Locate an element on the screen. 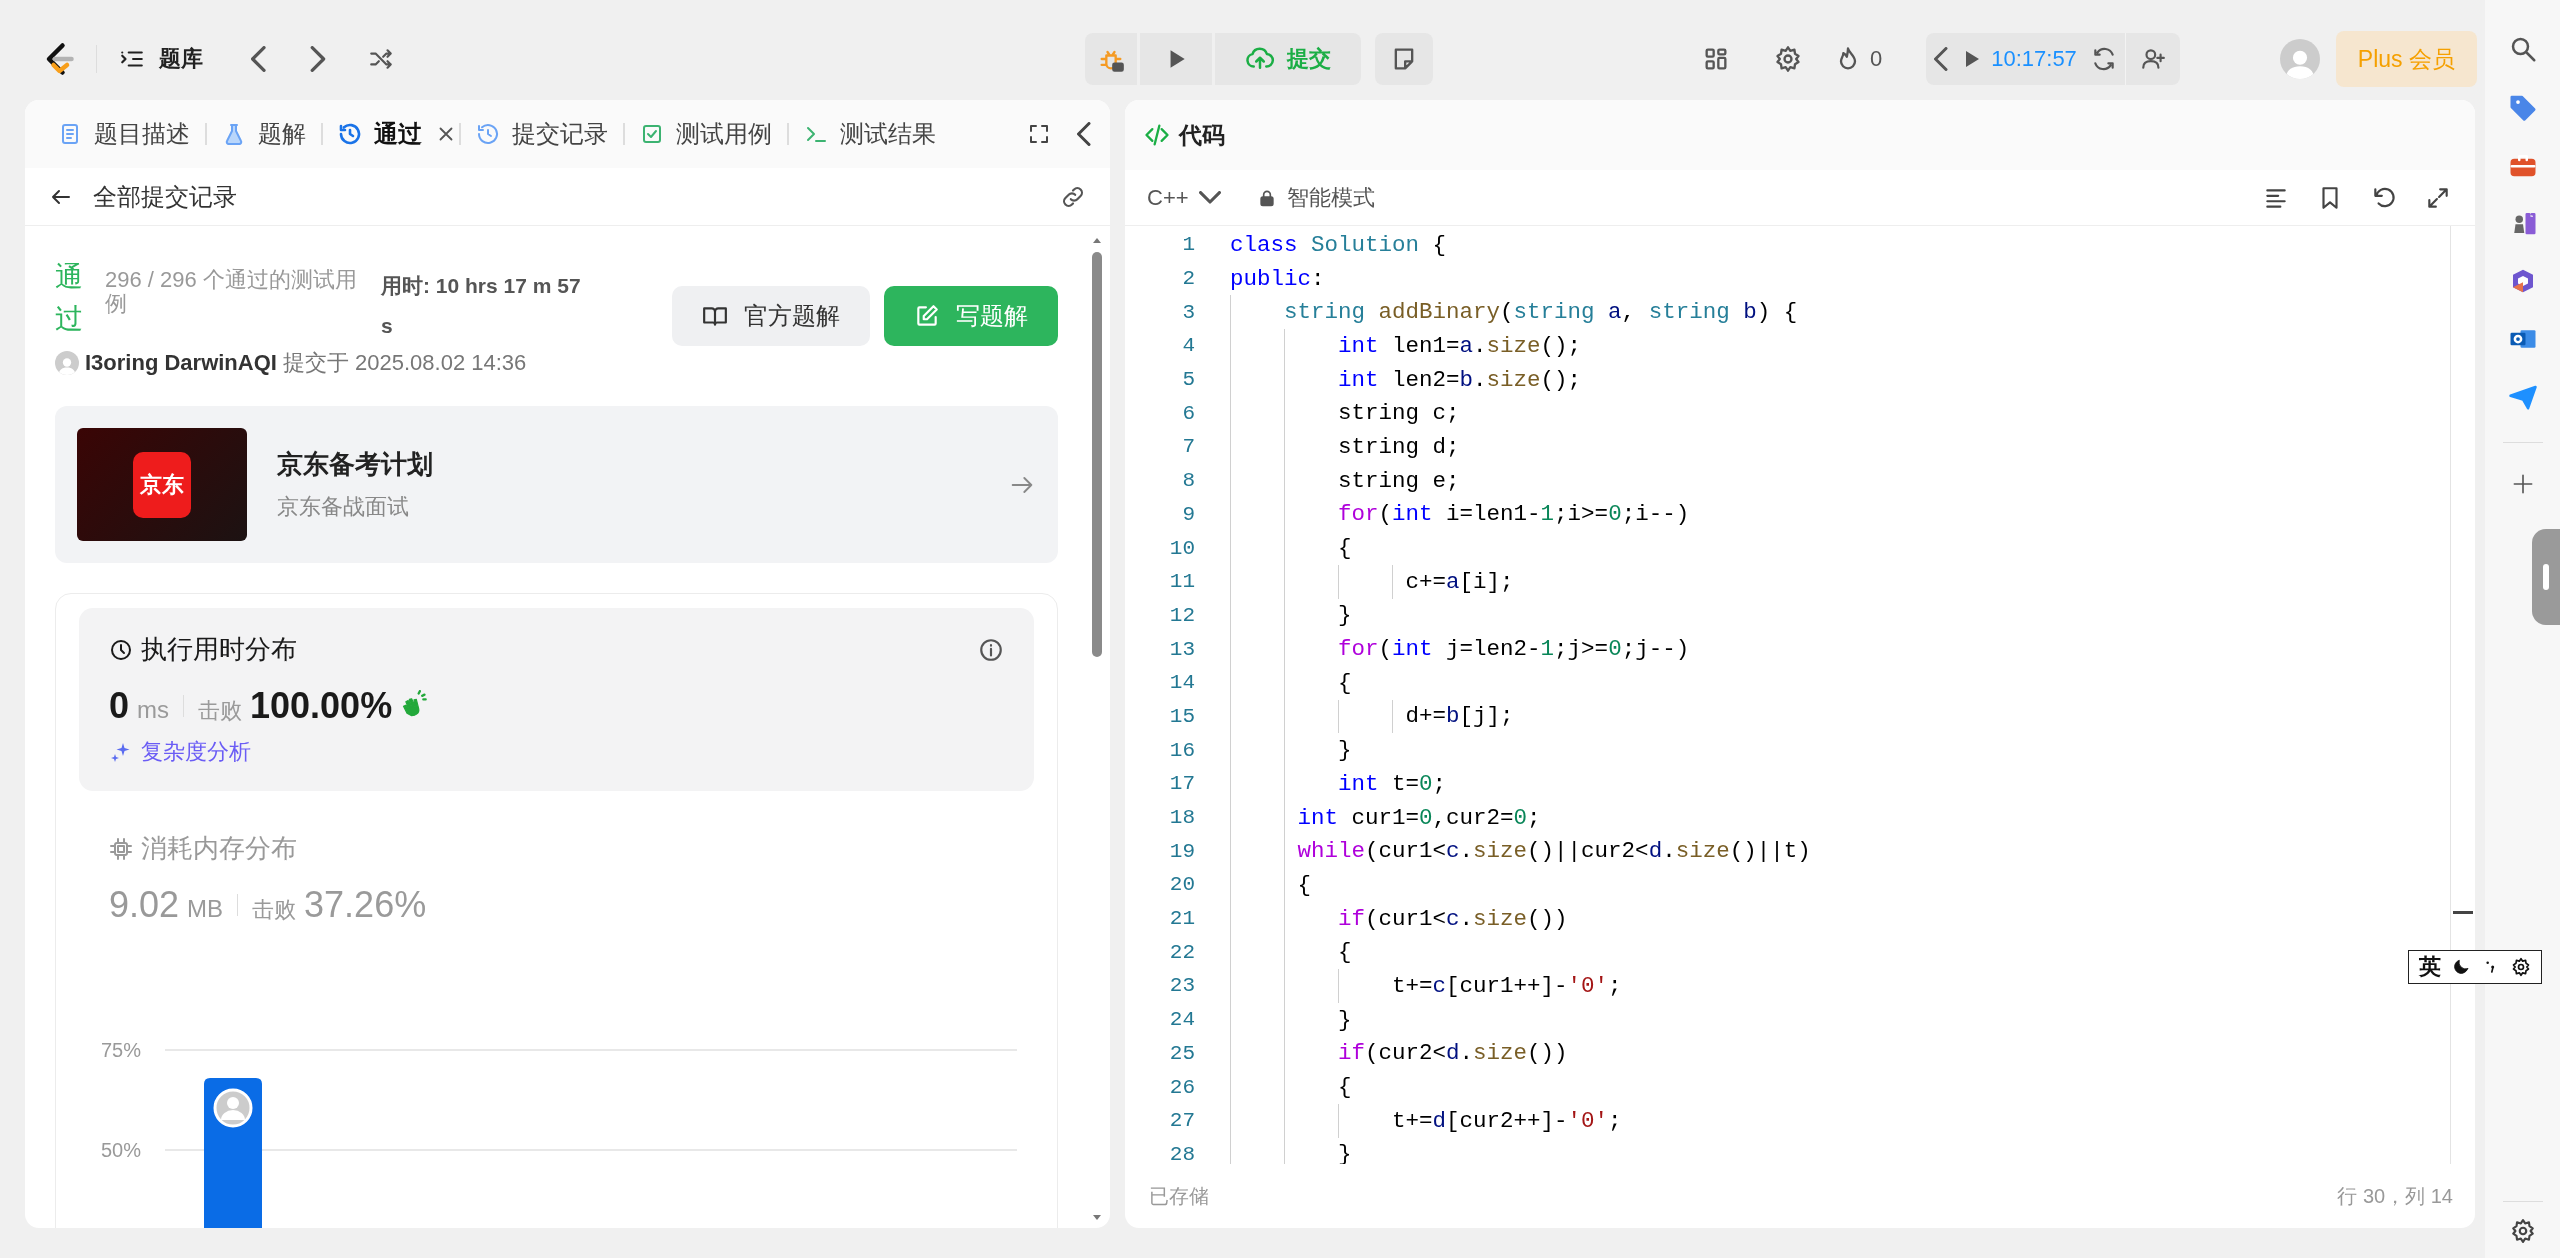 Image resolution: width=2560 pixels, height=1258 pixels. line-number: 9 is located at coordinates (1188, 514).